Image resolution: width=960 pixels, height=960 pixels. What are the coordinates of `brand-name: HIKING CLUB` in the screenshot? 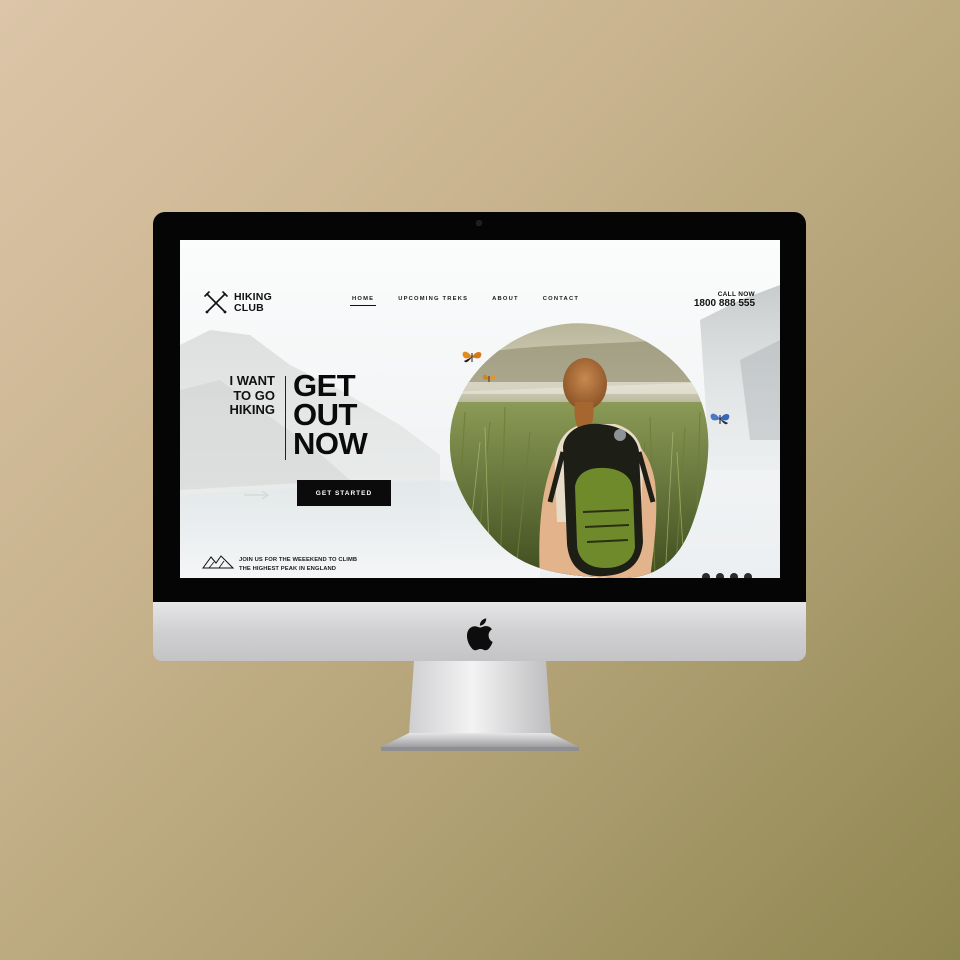 It's located at (253, 303).